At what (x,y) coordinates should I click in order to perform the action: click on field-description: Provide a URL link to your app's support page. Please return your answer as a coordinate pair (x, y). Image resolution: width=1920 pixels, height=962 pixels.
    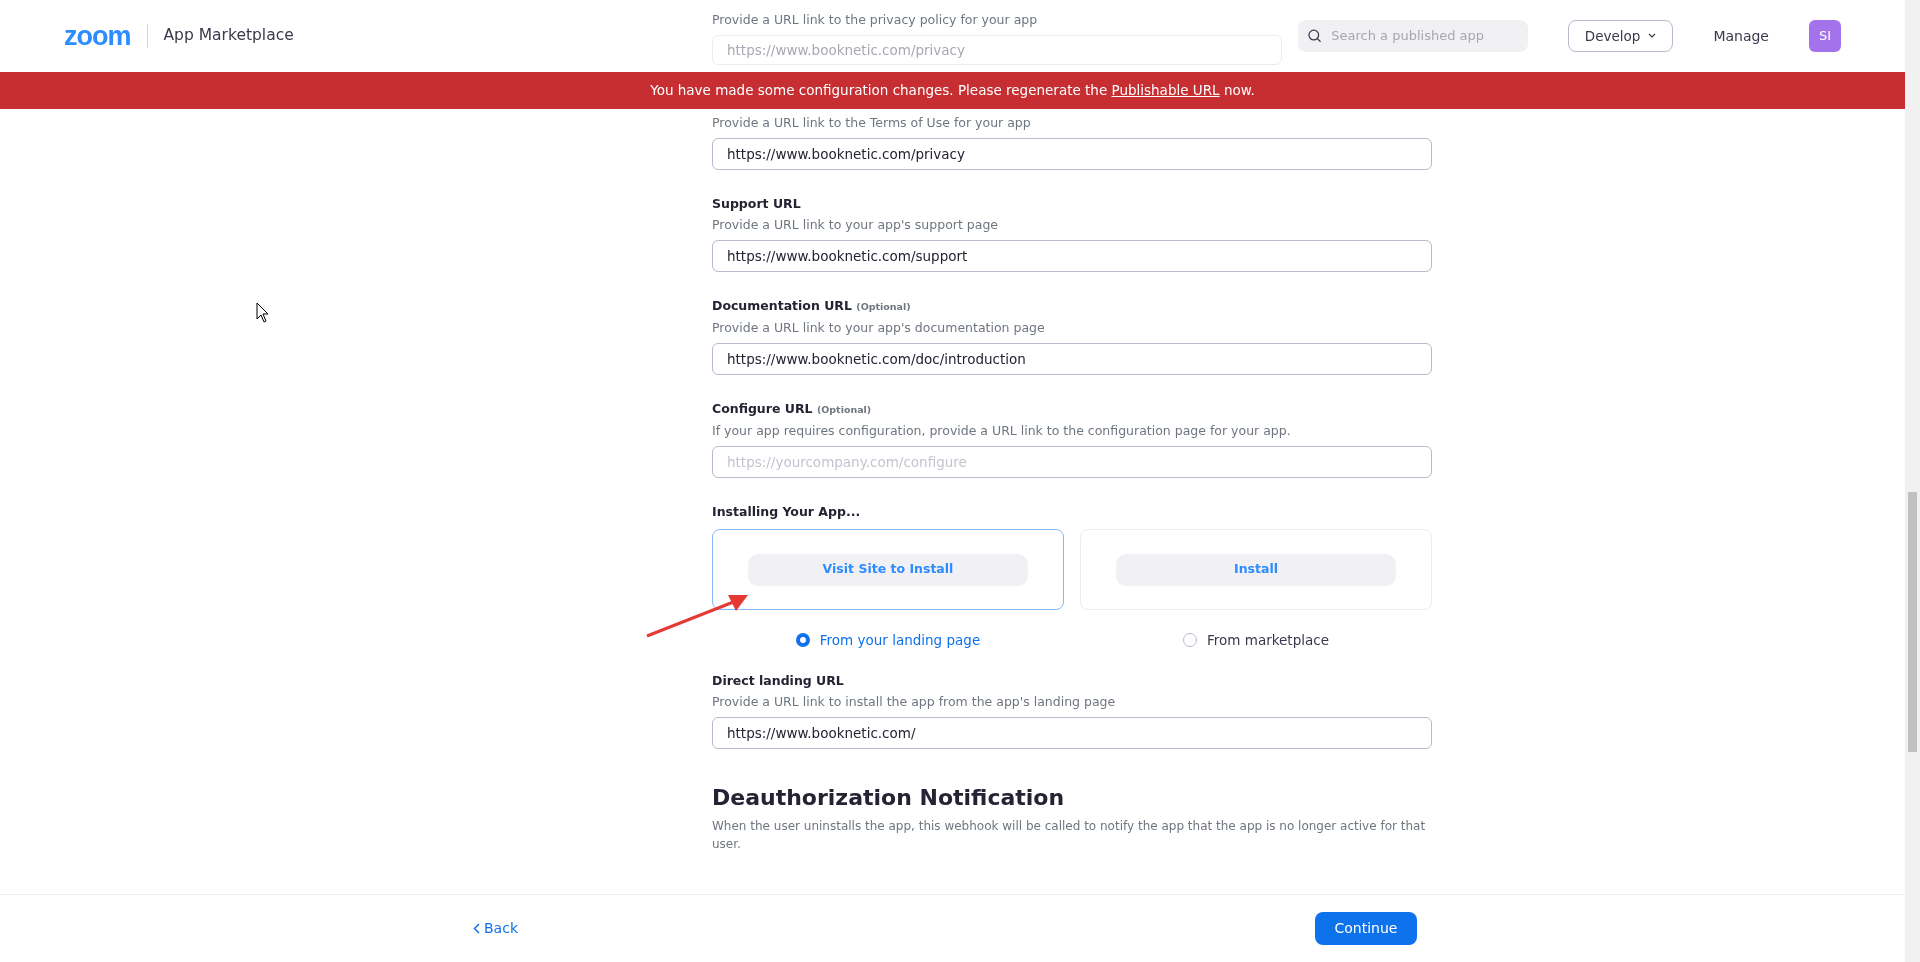
    Looking at the image, I should click on (856, 225).